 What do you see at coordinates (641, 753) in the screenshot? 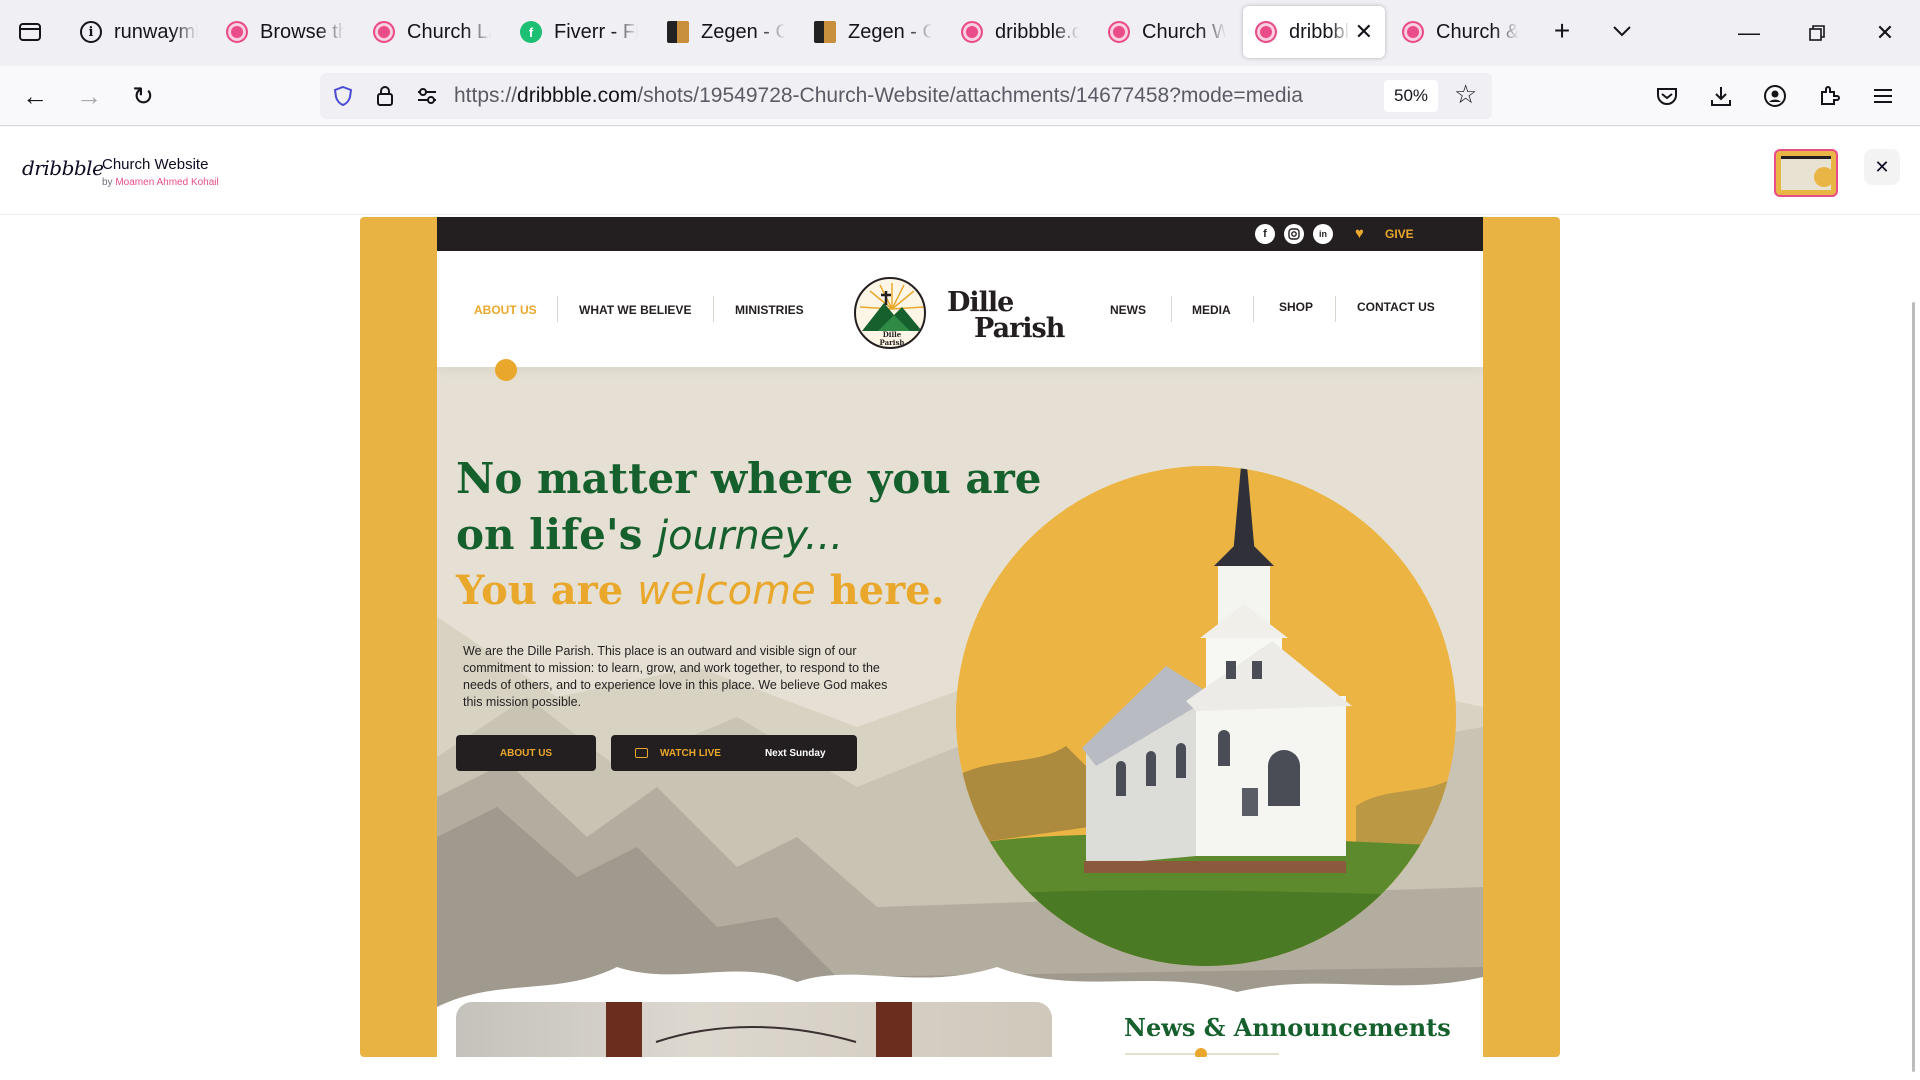
I see `tv-icon` at bounding box center [641, 753].